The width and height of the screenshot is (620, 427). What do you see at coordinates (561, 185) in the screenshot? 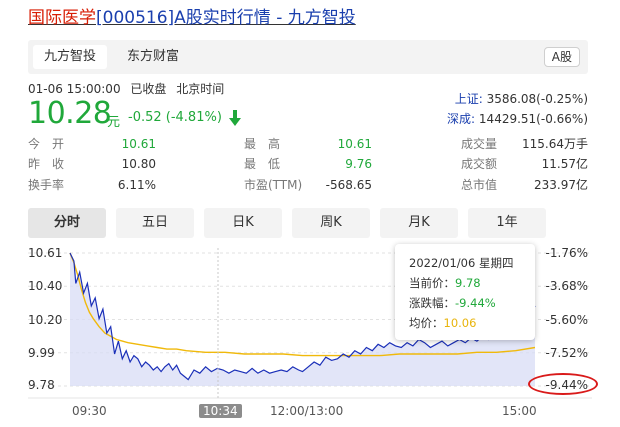
I see `stat-value: 233.97亿` at bounding box center [561, 185].